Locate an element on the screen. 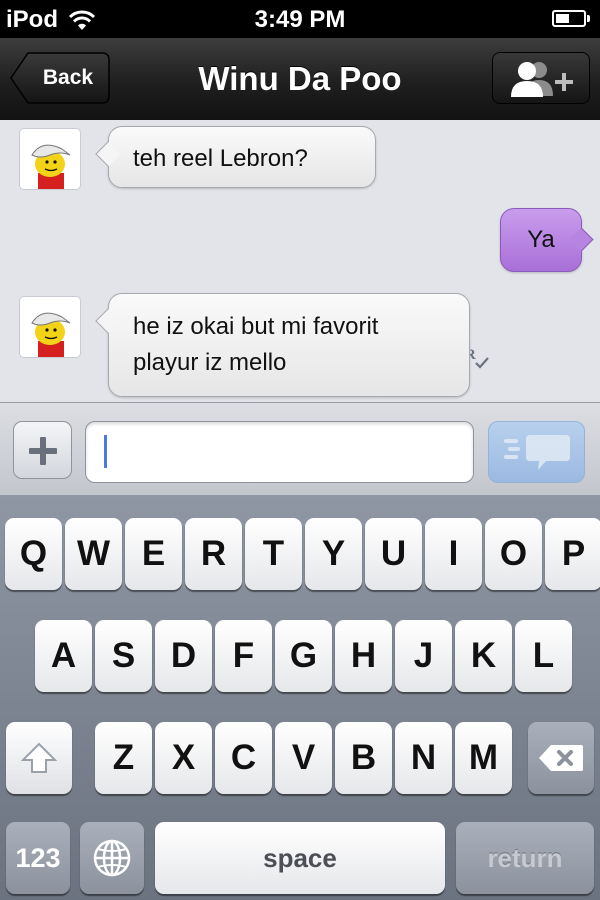 This screenshot has width=600, height=900. delete-key is located at coordinates (561, 758).